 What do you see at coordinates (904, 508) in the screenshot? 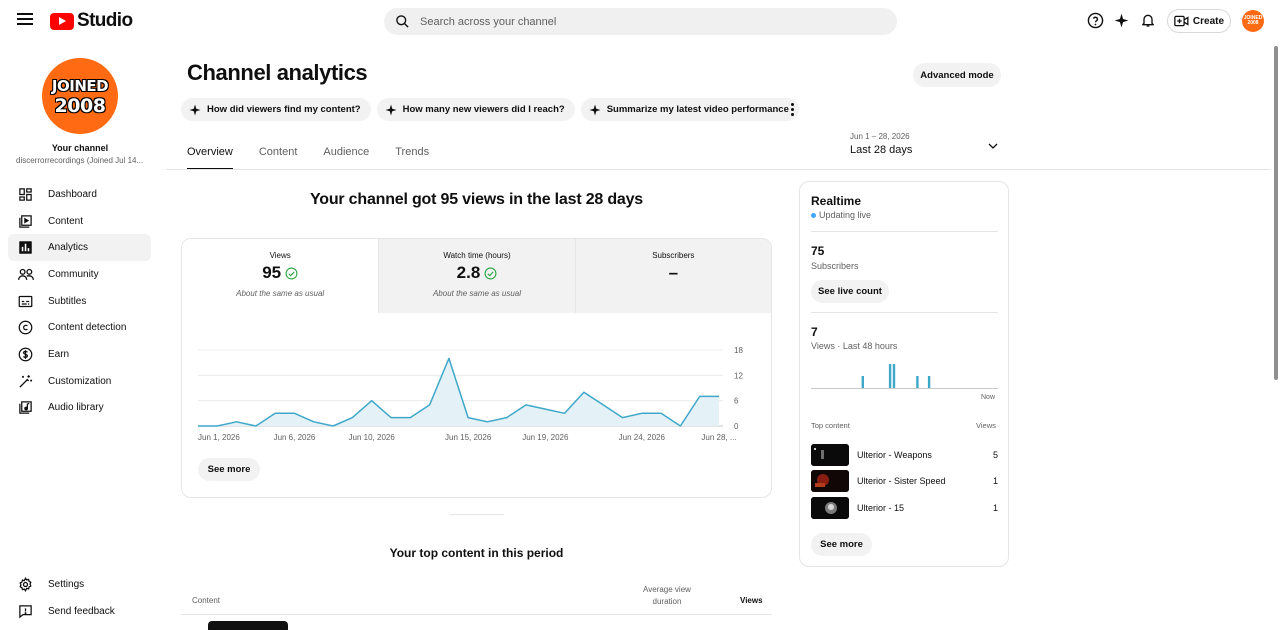
I see `top-content-row: Ulterior - 15 1` at bounding box center [904, 508].